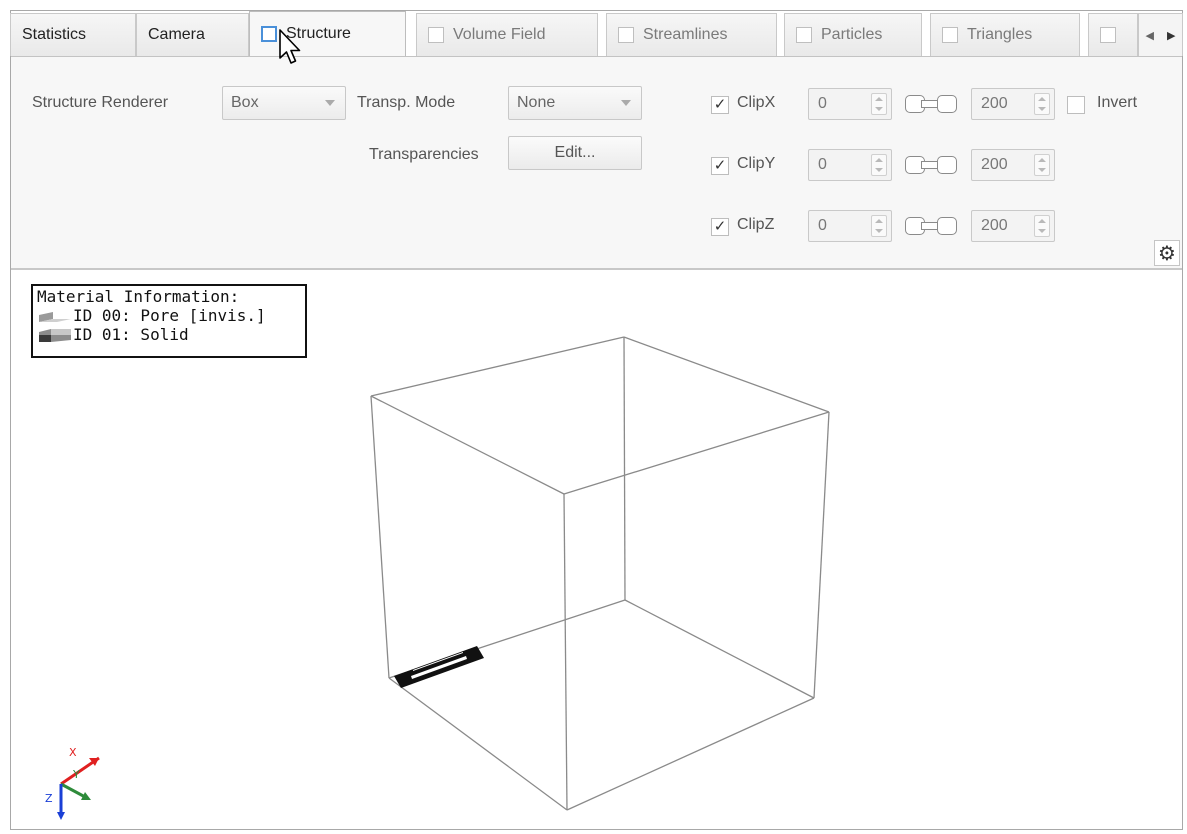  Describe the element at coordinates (626, 35) in the screenshot. I see `tab-streamlines-checkbox` at that location.